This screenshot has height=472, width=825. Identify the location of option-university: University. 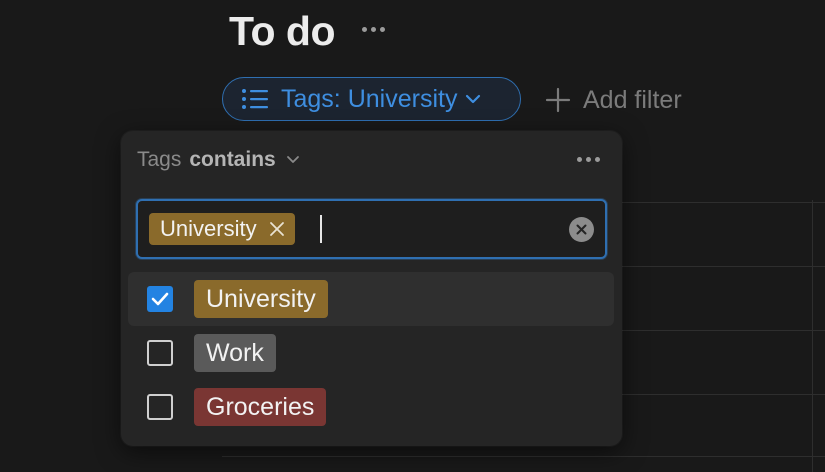
(371, 299).